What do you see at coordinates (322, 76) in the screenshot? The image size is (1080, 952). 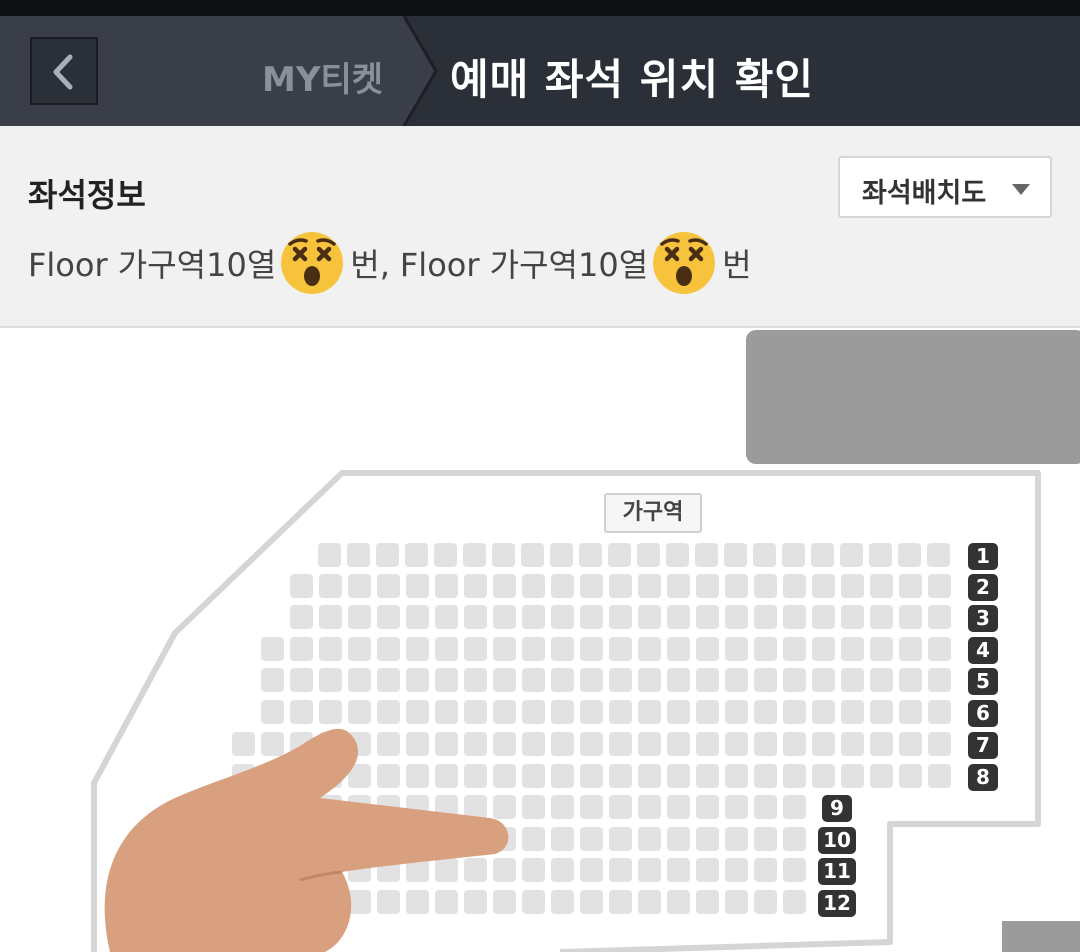 I see `breadcrumb-my-ticket: MY티켓` at bounding box center [322, 76].